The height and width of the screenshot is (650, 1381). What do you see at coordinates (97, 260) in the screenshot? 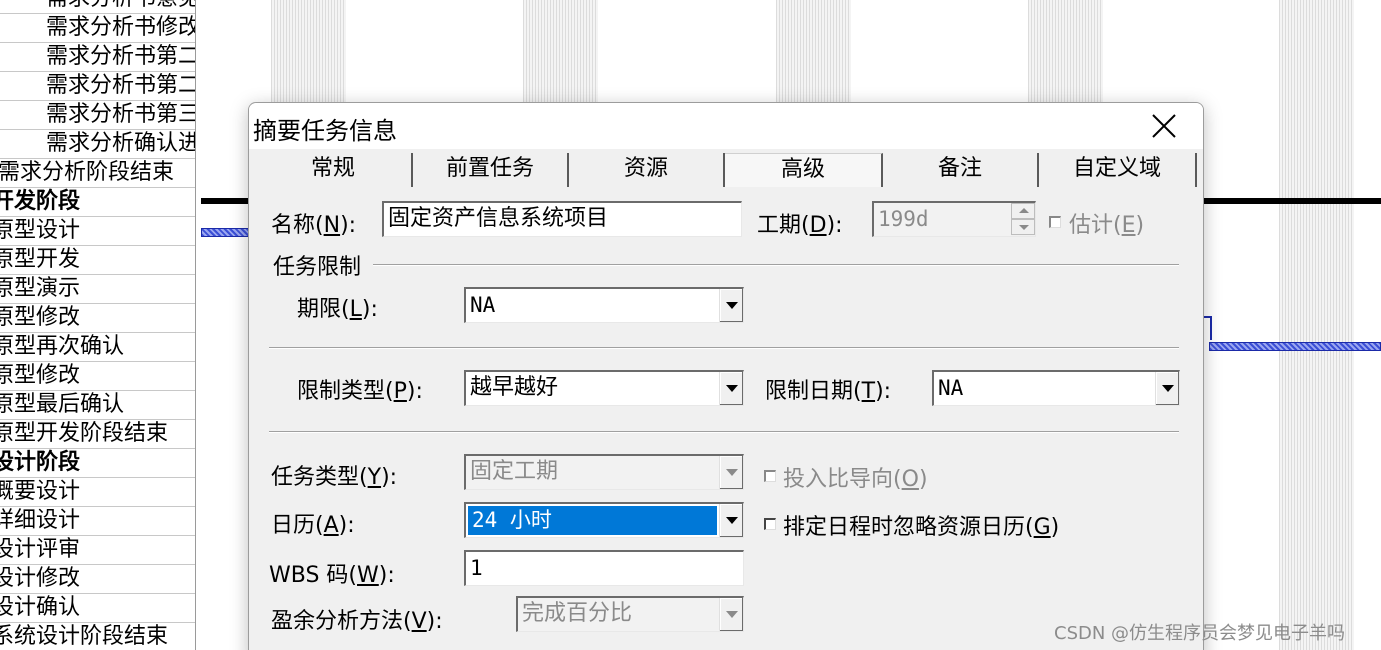
I see `task-row: 原型开发` at bounding box center [97, 260].